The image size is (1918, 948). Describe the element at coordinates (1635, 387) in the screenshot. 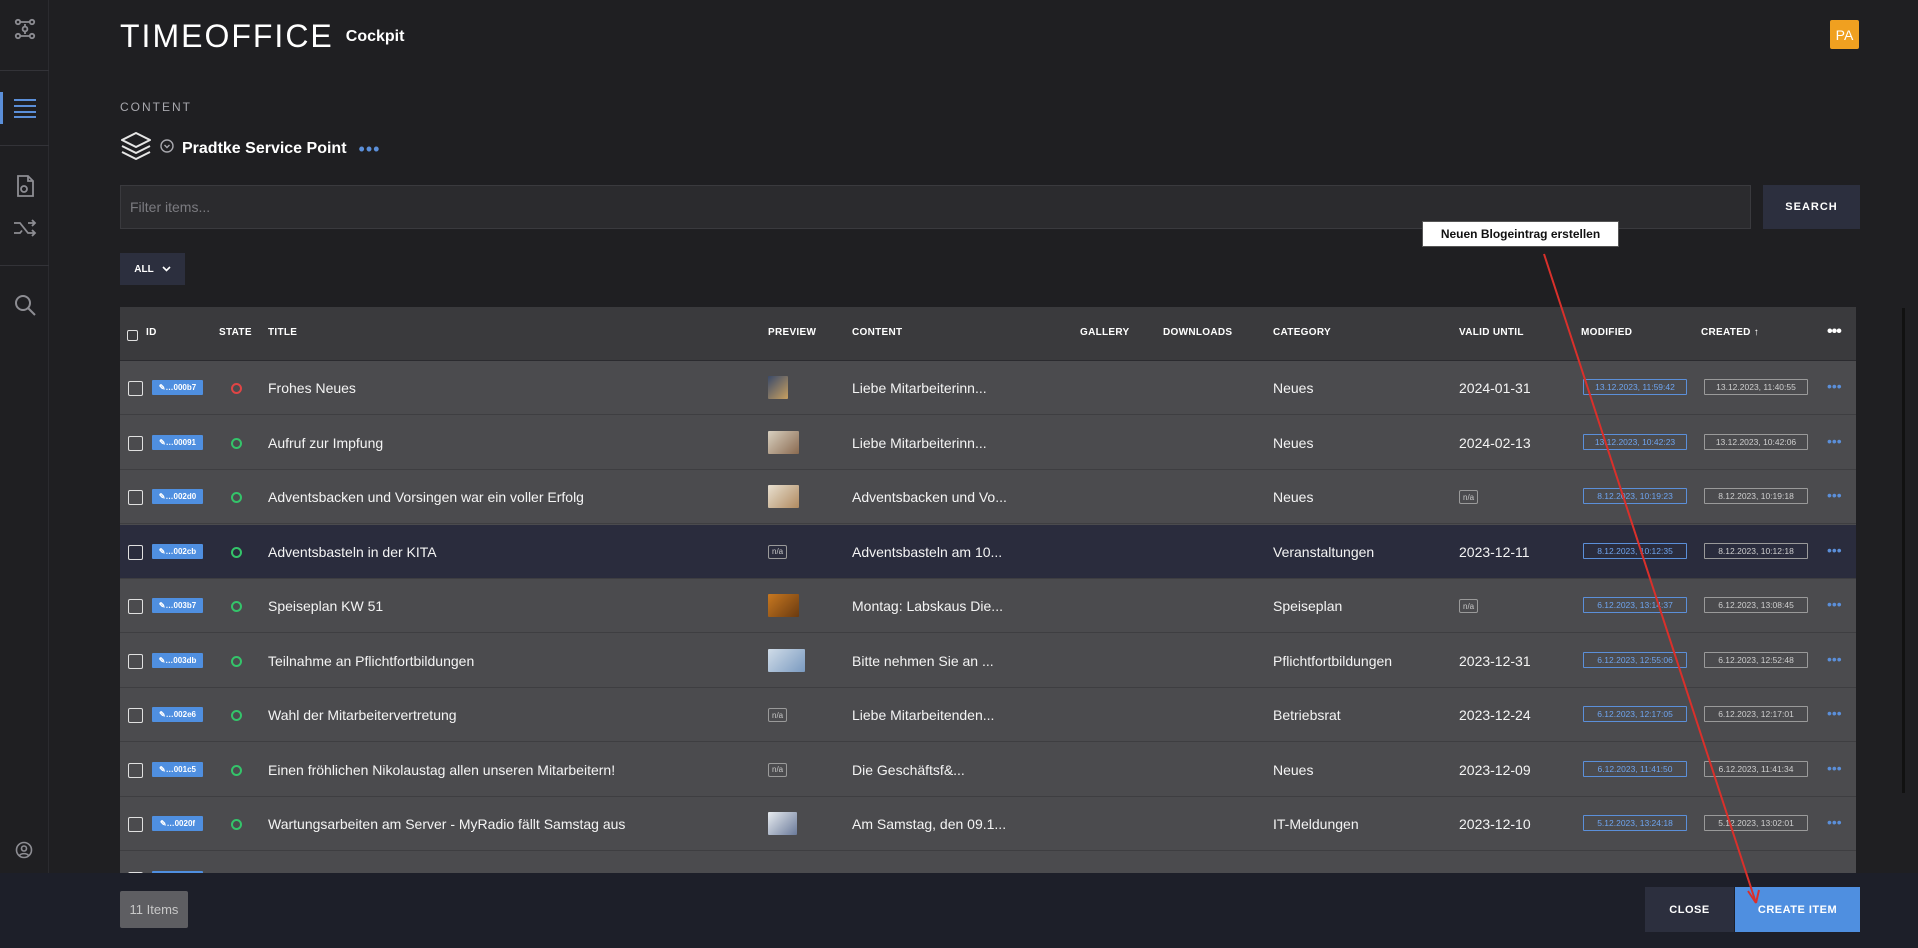

I see `row-modified-date: 13.12.2023, 11:59:42` at that location.